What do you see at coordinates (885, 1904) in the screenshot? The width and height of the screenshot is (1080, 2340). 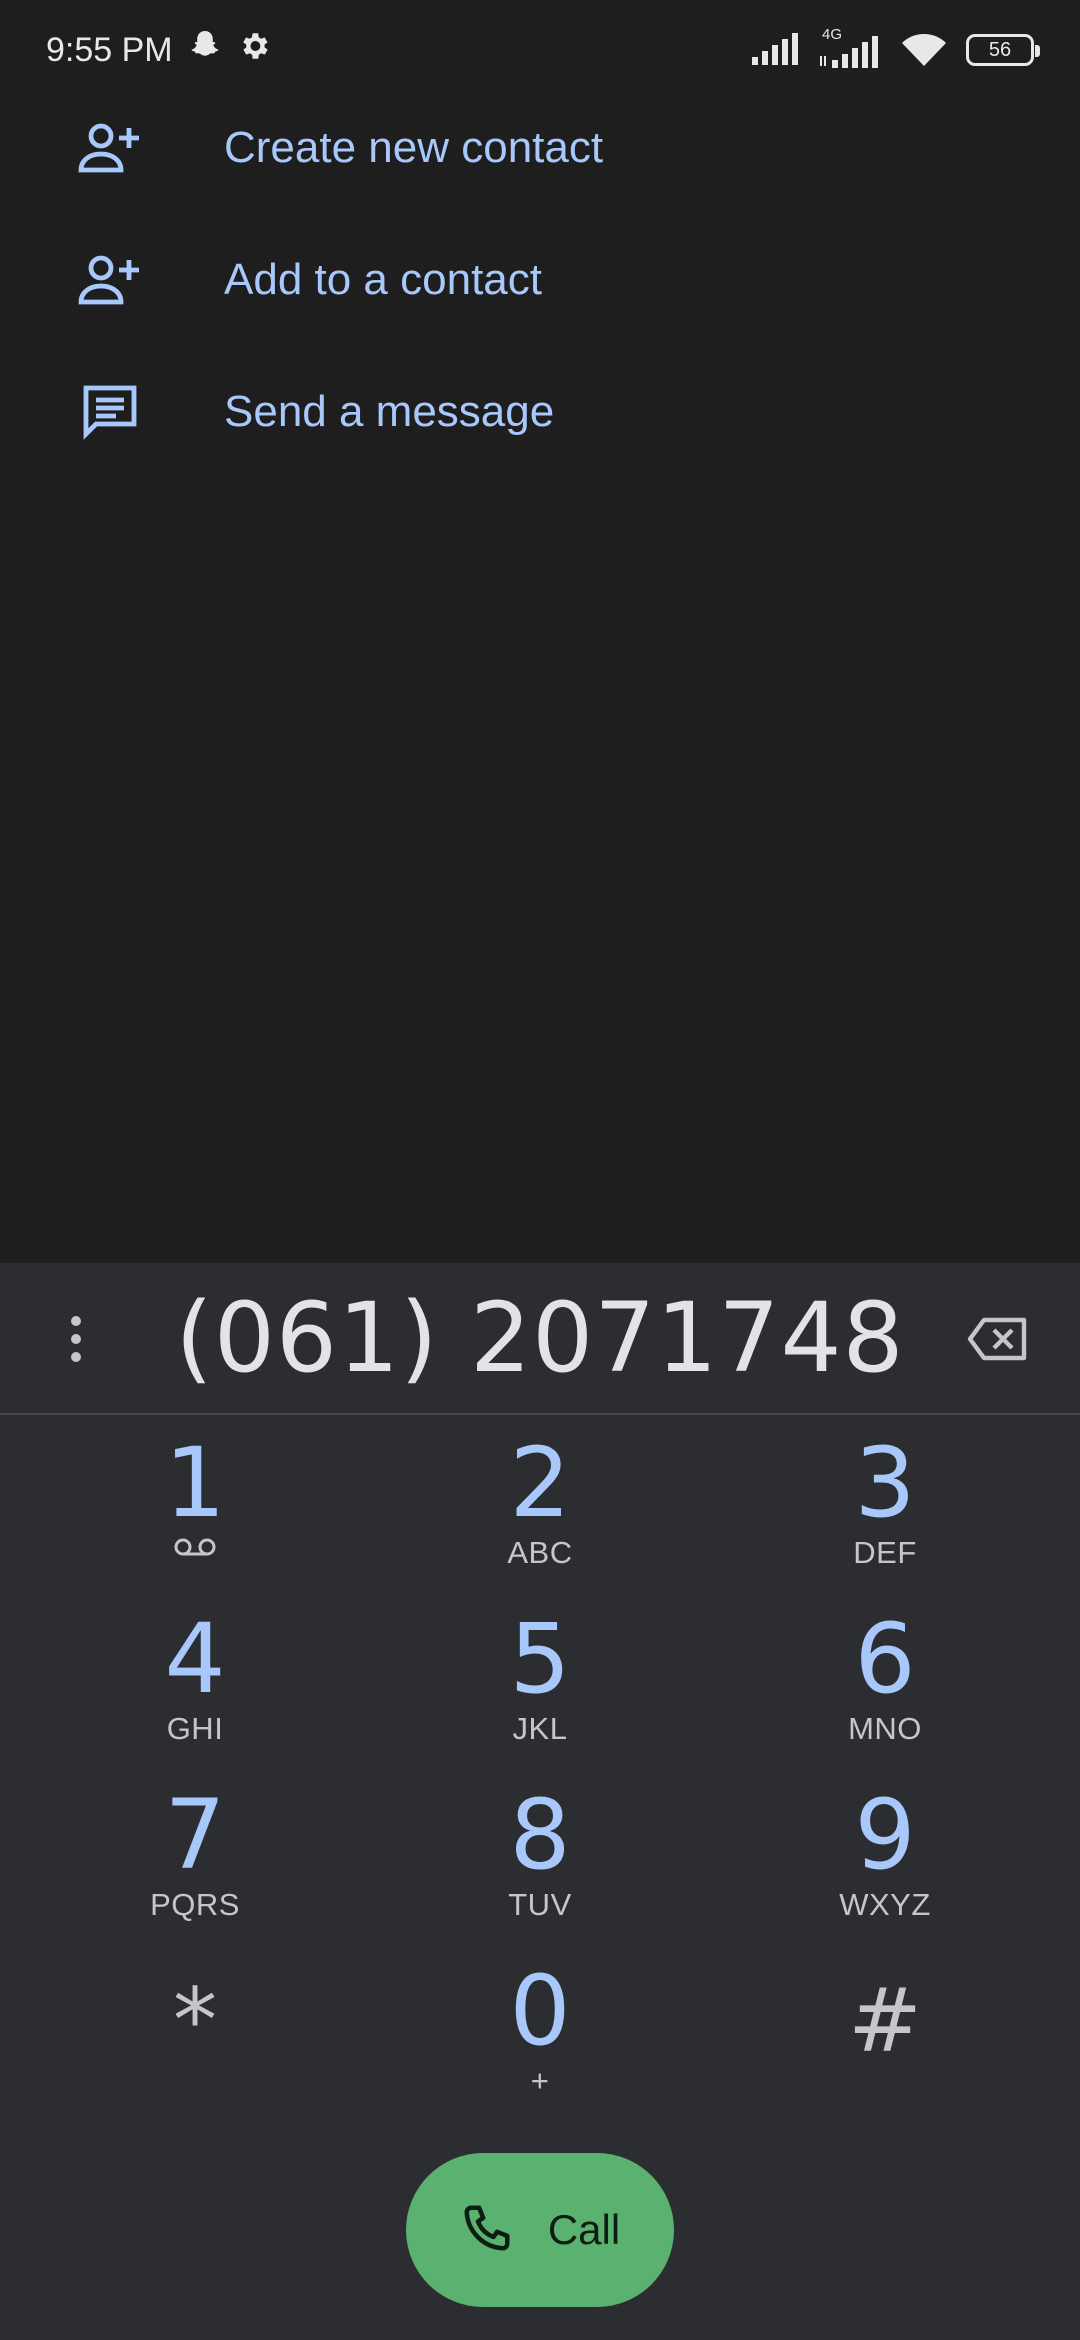 I see `key-letters: WXYZ` at bounding box center [885, 1904].